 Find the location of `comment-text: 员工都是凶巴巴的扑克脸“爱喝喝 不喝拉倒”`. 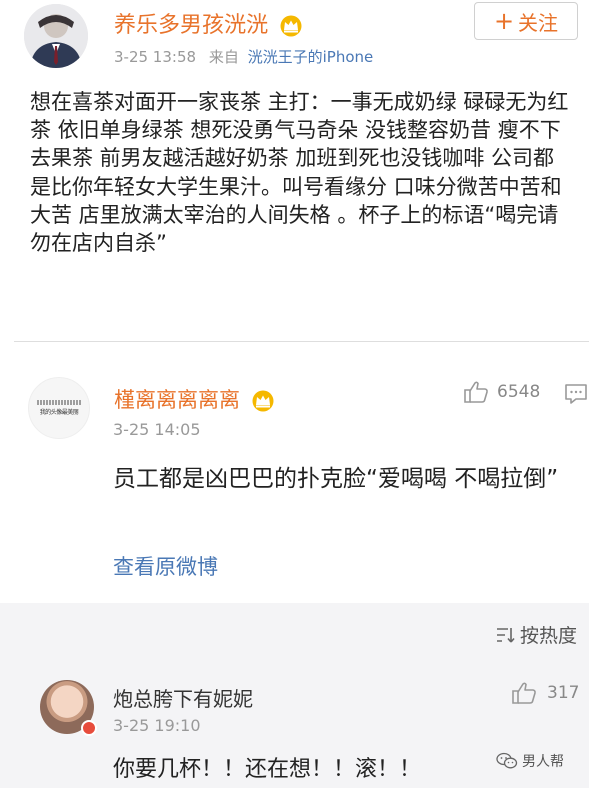

comment-text: 员工都是凶巴巴的扑克脸“爱喝喝 不喝拉倒” is located at coordinates (336, 479).